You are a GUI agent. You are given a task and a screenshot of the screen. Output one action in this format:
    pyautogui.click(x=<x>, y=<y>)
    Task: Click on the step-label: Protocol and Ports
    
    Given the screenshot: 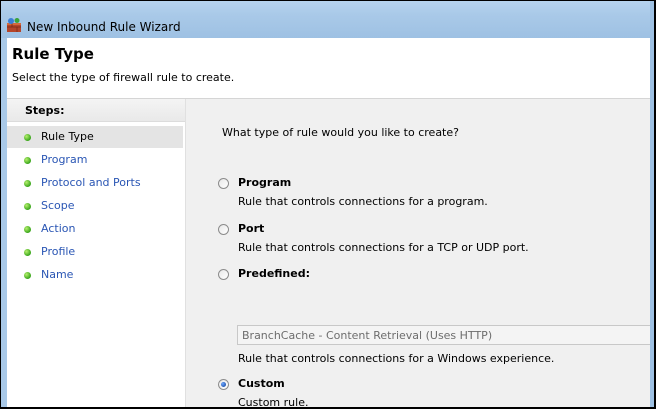 What is the action you would take?
    pyautogui.click(x=91, y=182)
    